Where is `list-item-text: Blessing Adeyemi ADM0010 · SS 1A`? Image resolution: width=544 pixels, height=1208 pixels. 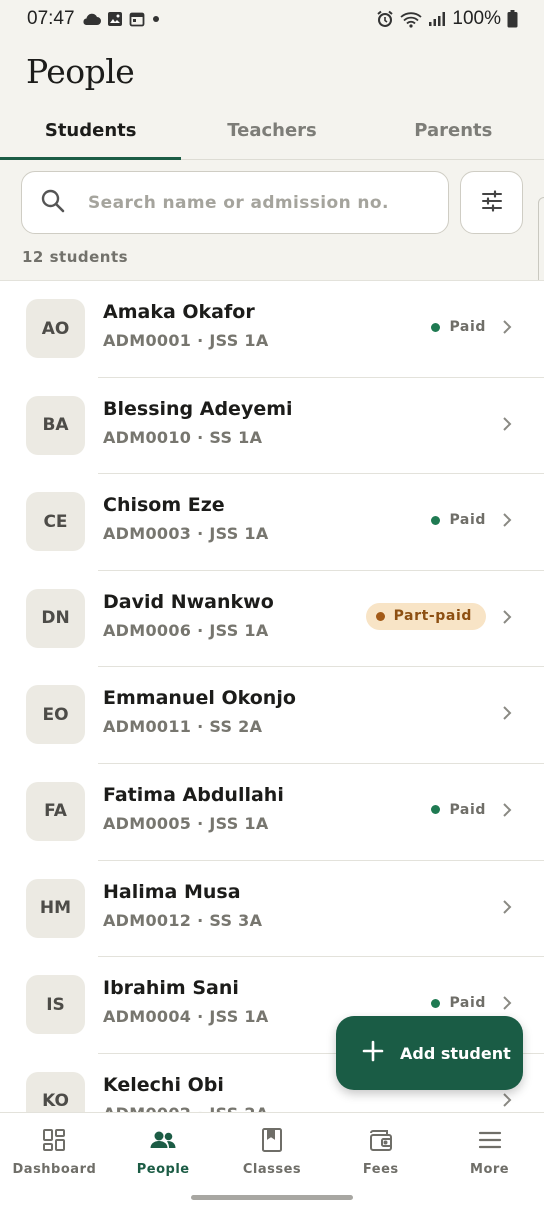 list-item-text: Blessing Adeyemi ADM0010 · SS 1A is located at coordinates (198, 422).